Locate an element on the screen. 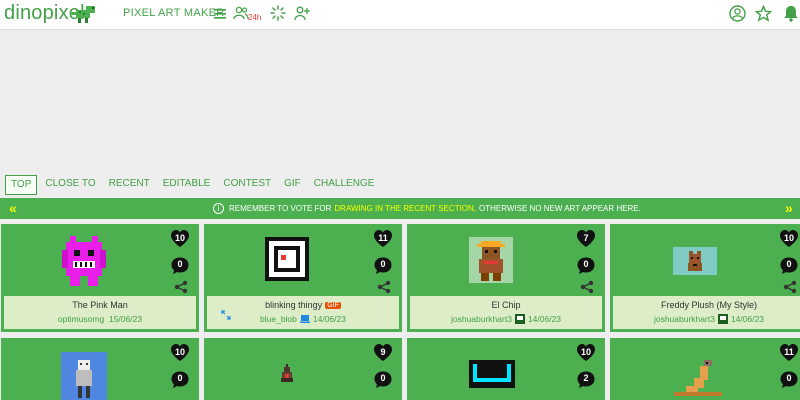  info-icon: i is located at coordinates (218, 208).